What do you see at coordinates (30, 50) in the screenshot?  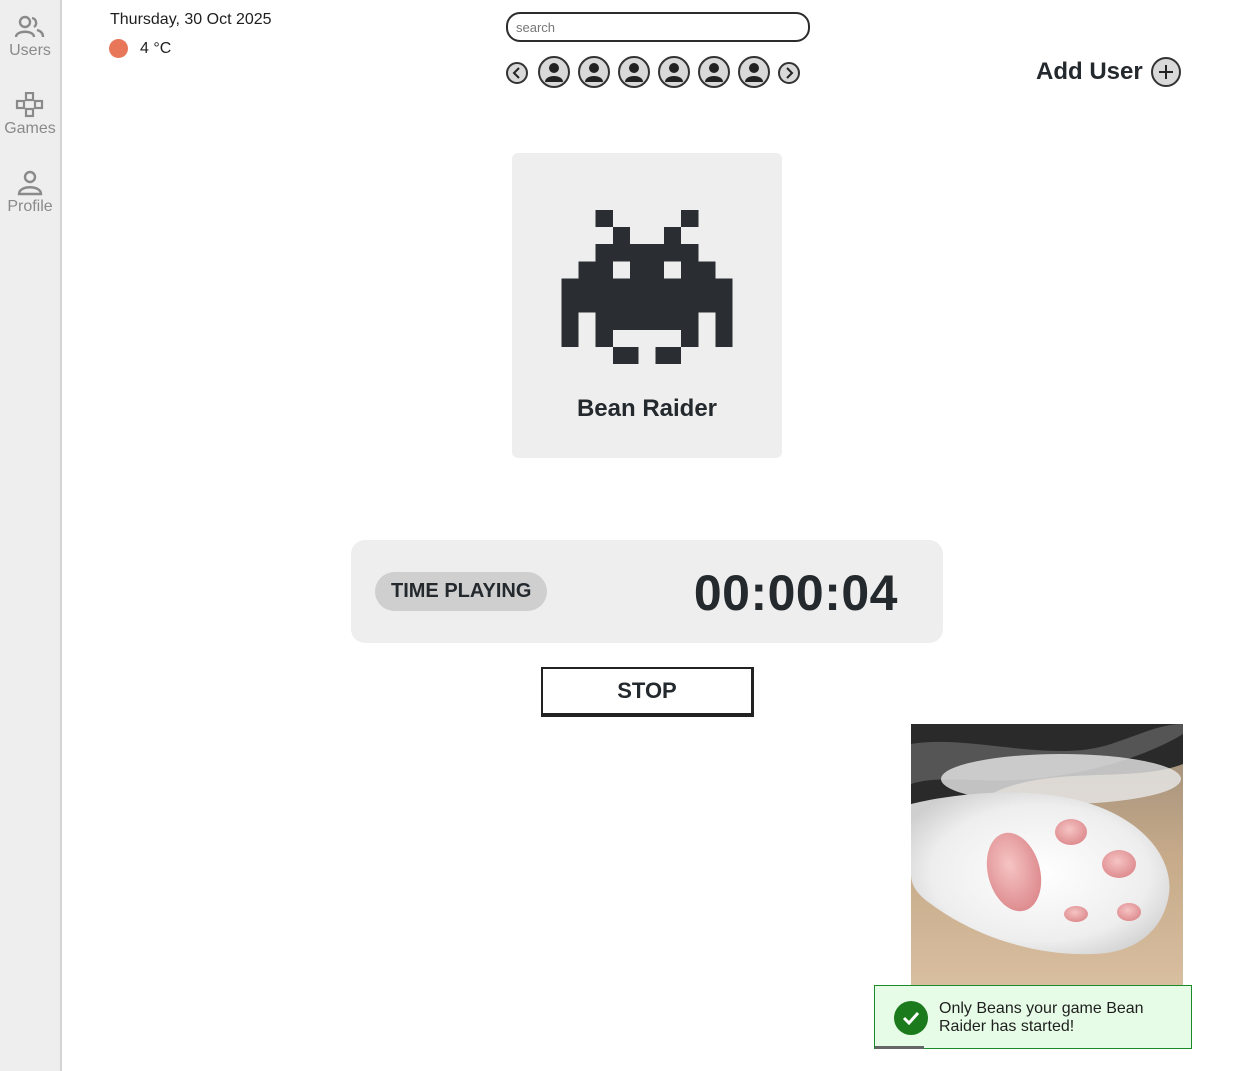 I see `sidebar-item-label: Users` at bounding box center [30, 50].